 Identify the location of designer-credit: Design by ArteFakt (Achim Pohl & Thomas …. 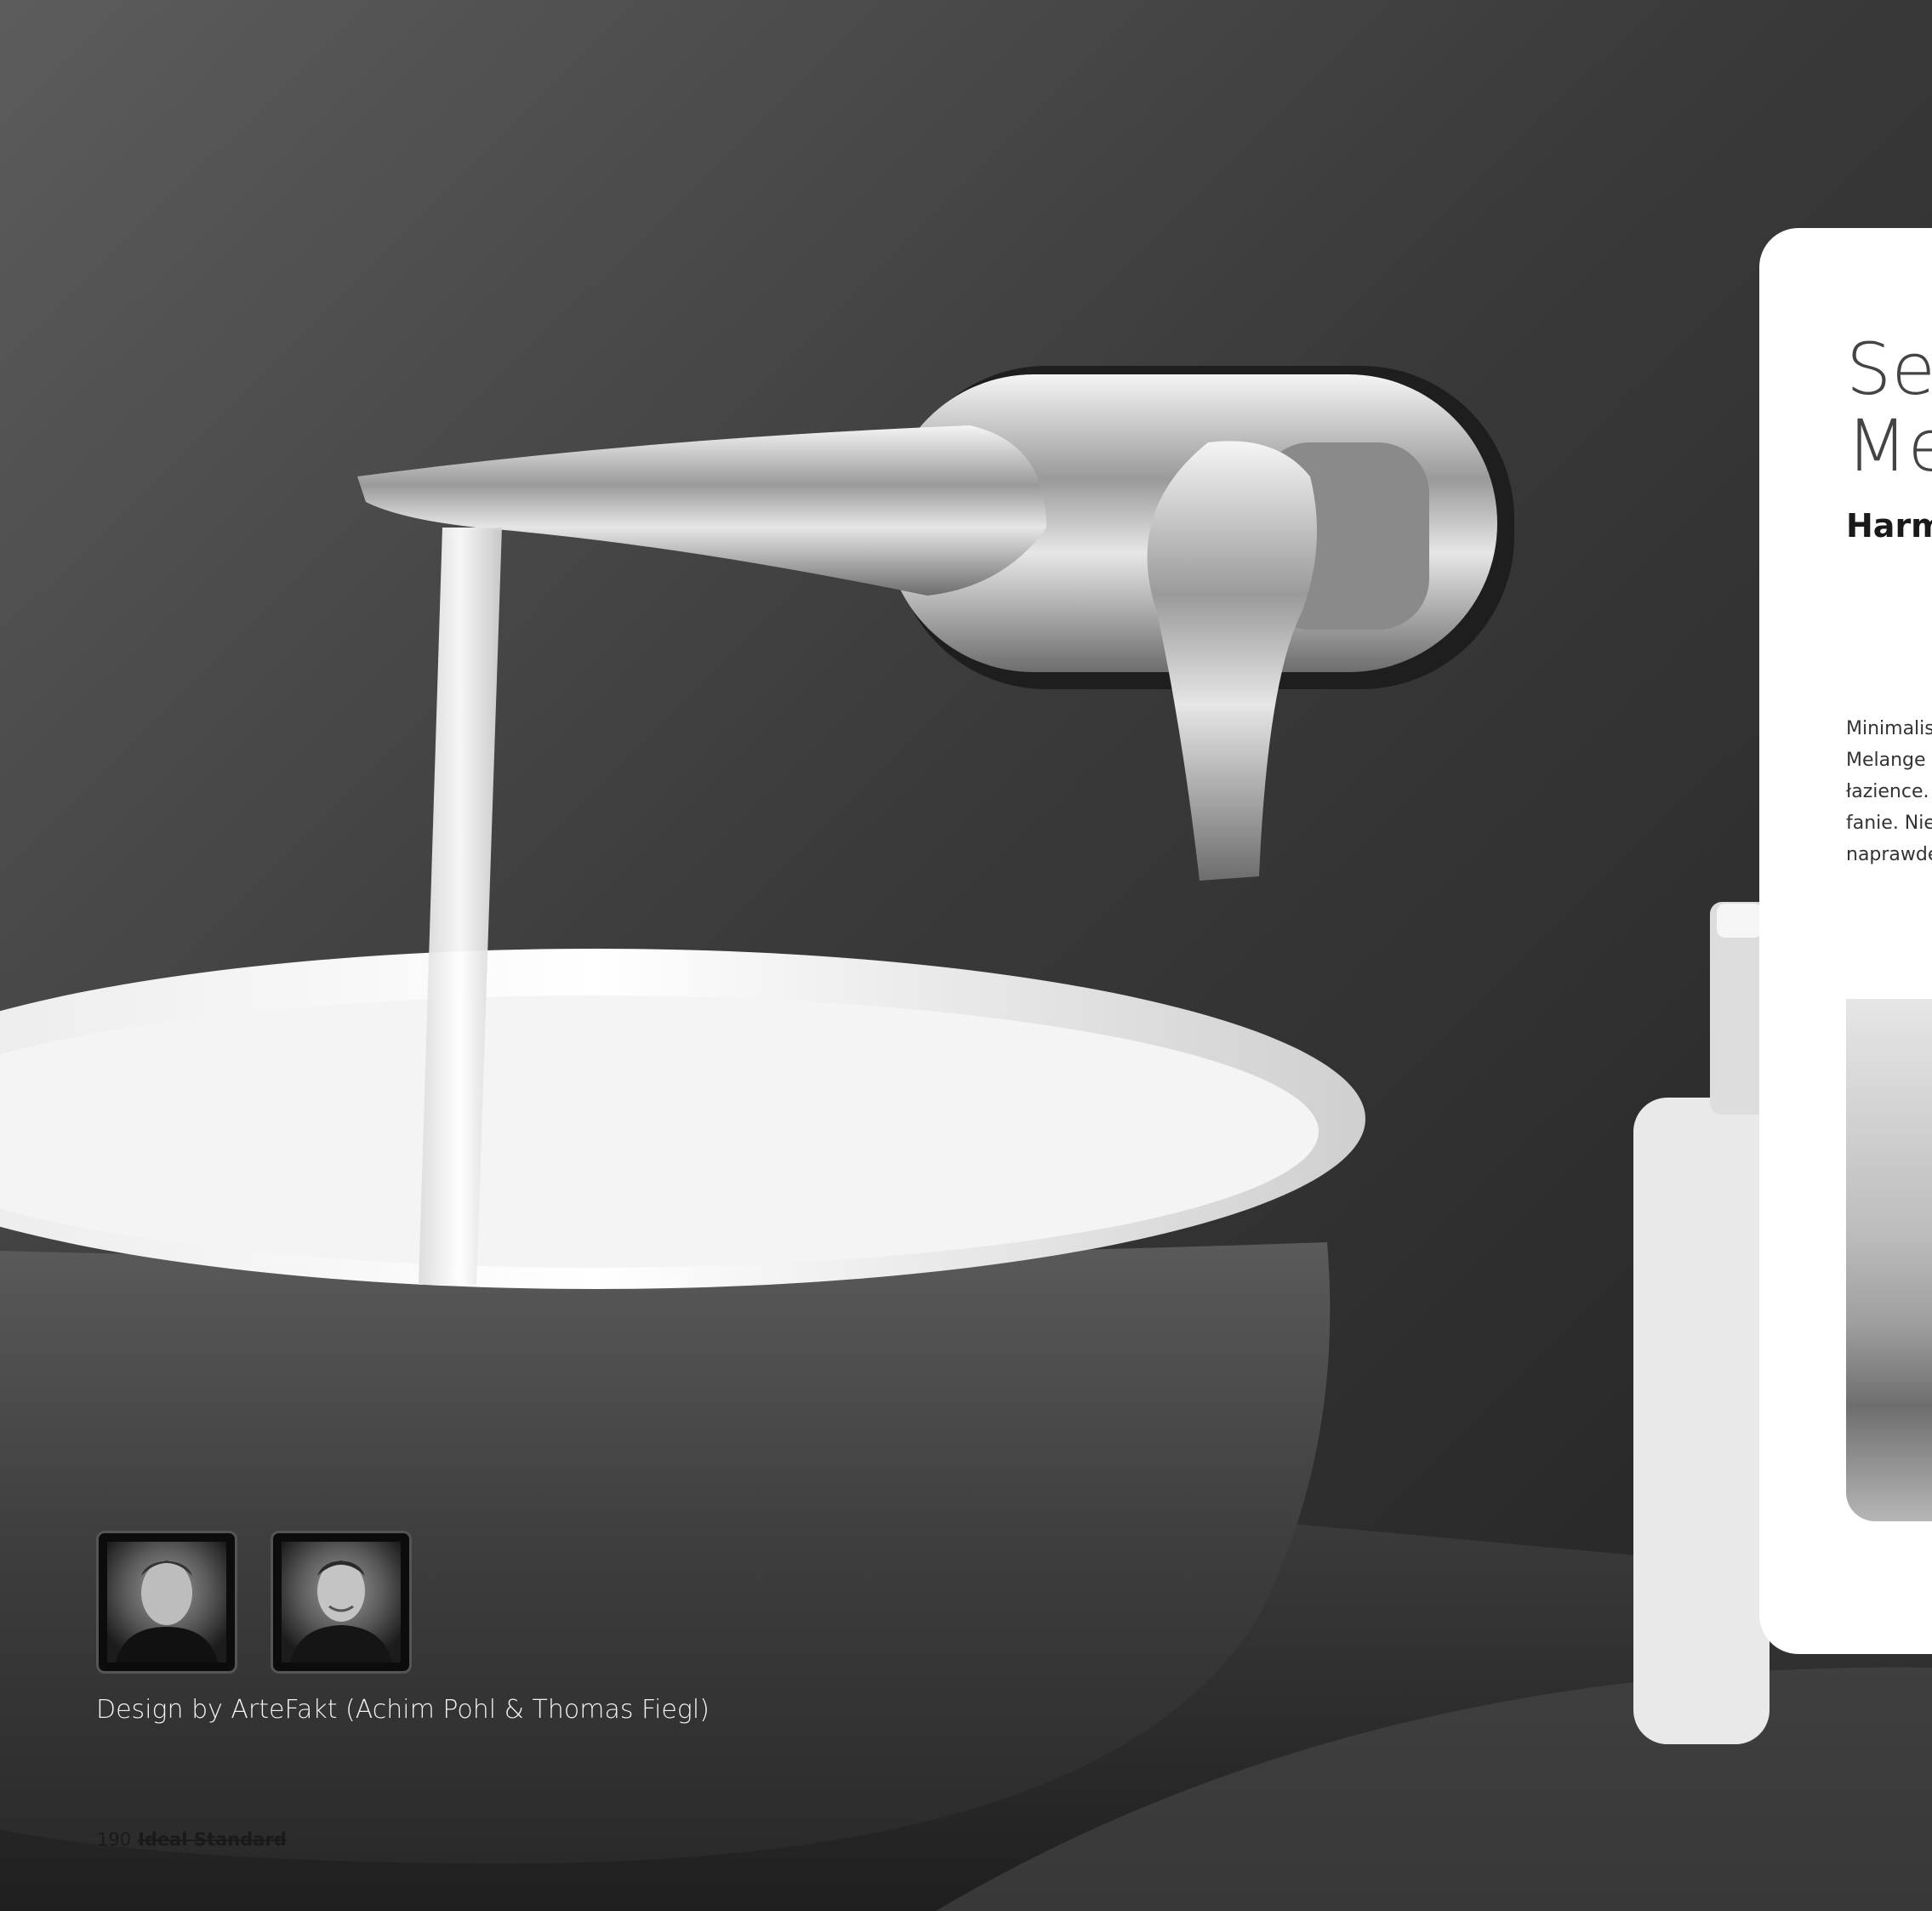
(403, 1710).